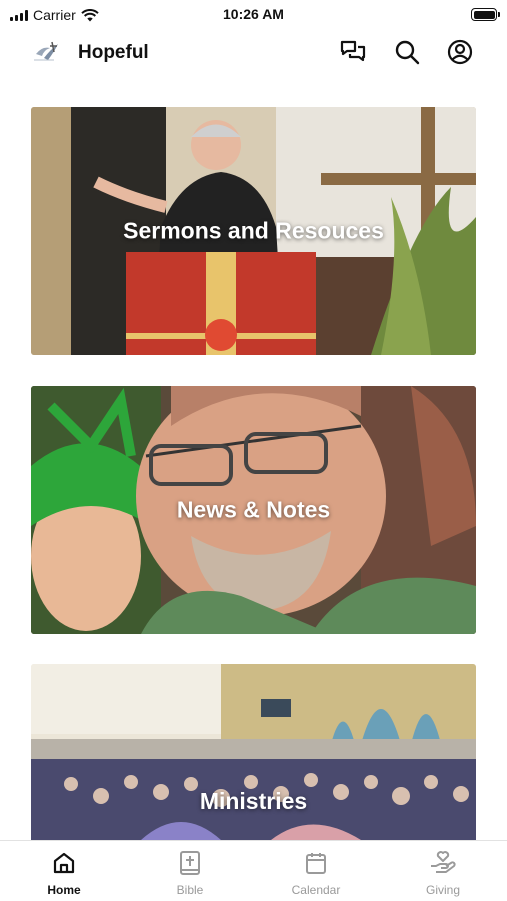 This screenshot has width=507, height=901. What do you see at coordinates (190, 890) in the screenshot?
I see `tab-label-bible: Bible` at bounding box center [190, 890].